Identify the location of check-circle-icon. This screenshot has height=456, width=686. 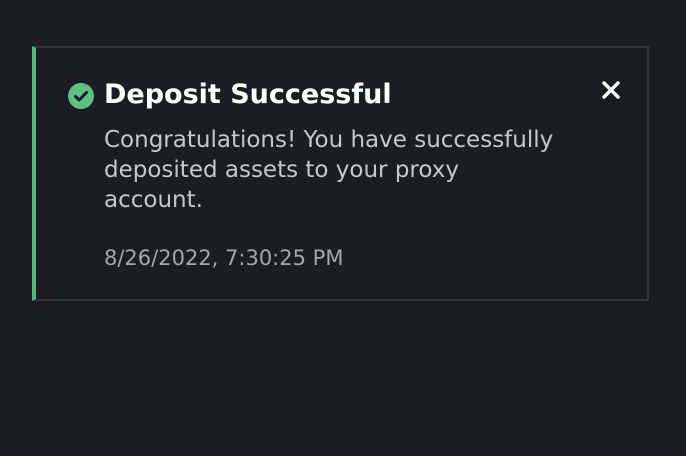
(81, 96).